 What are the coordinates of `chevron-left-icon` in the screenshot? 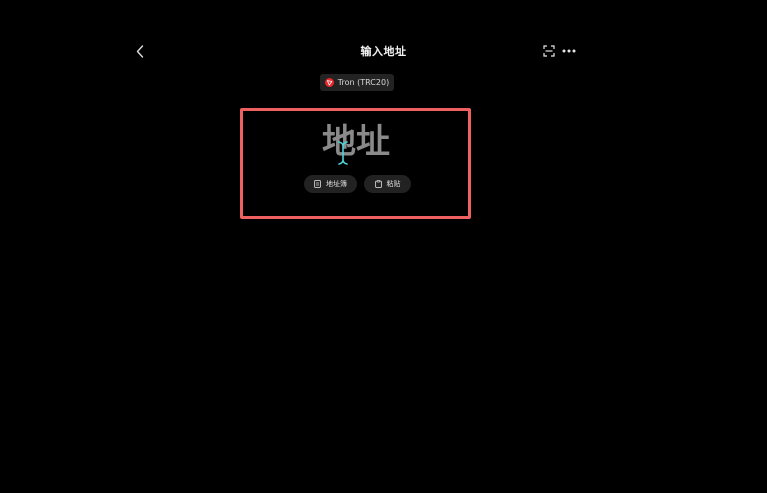 It's located at (140, 51).